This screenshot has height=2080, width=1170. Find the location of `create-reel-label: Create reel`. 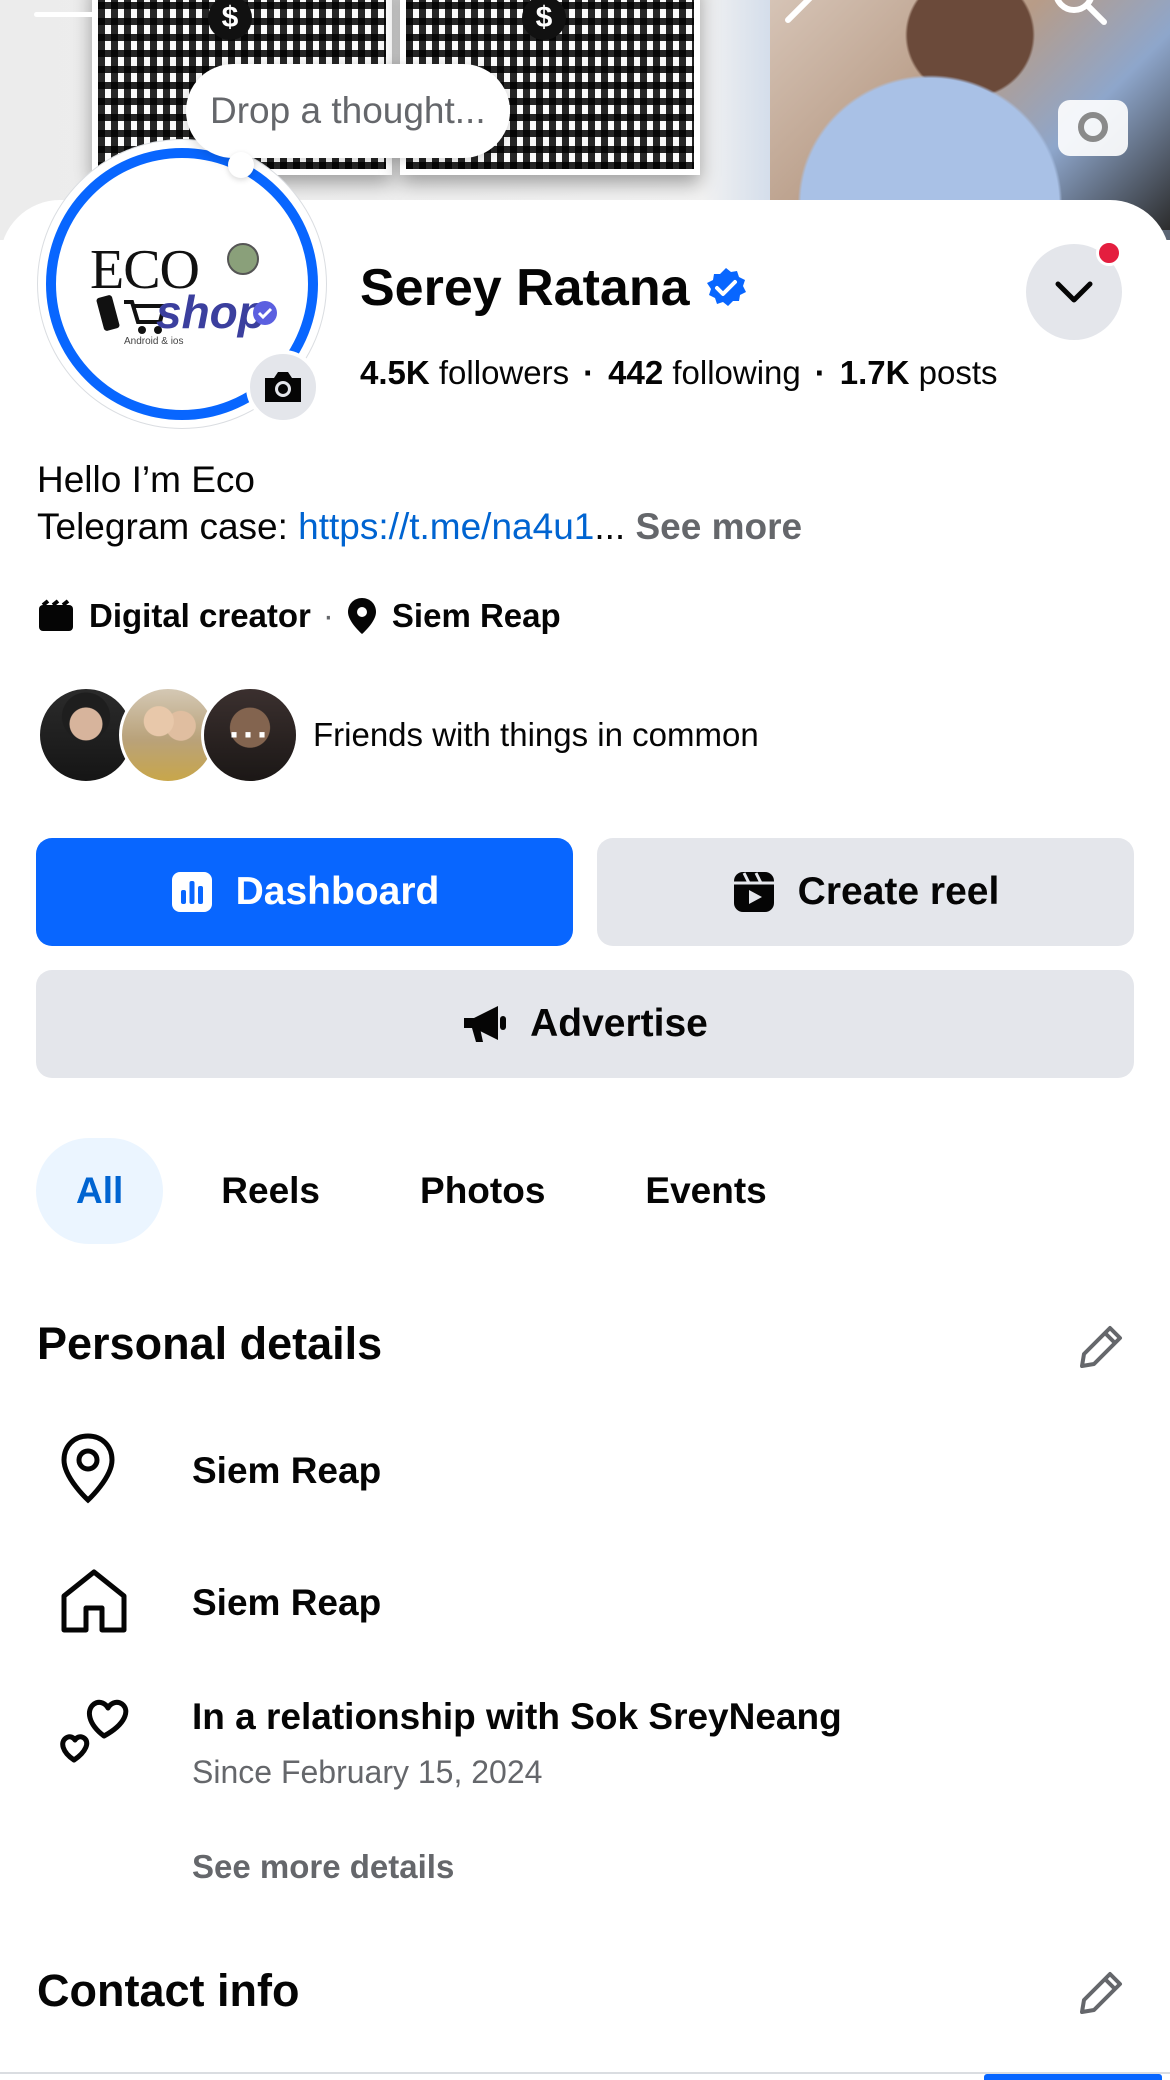

create-reel-label: Create reel is located at coordinates (898, 891).